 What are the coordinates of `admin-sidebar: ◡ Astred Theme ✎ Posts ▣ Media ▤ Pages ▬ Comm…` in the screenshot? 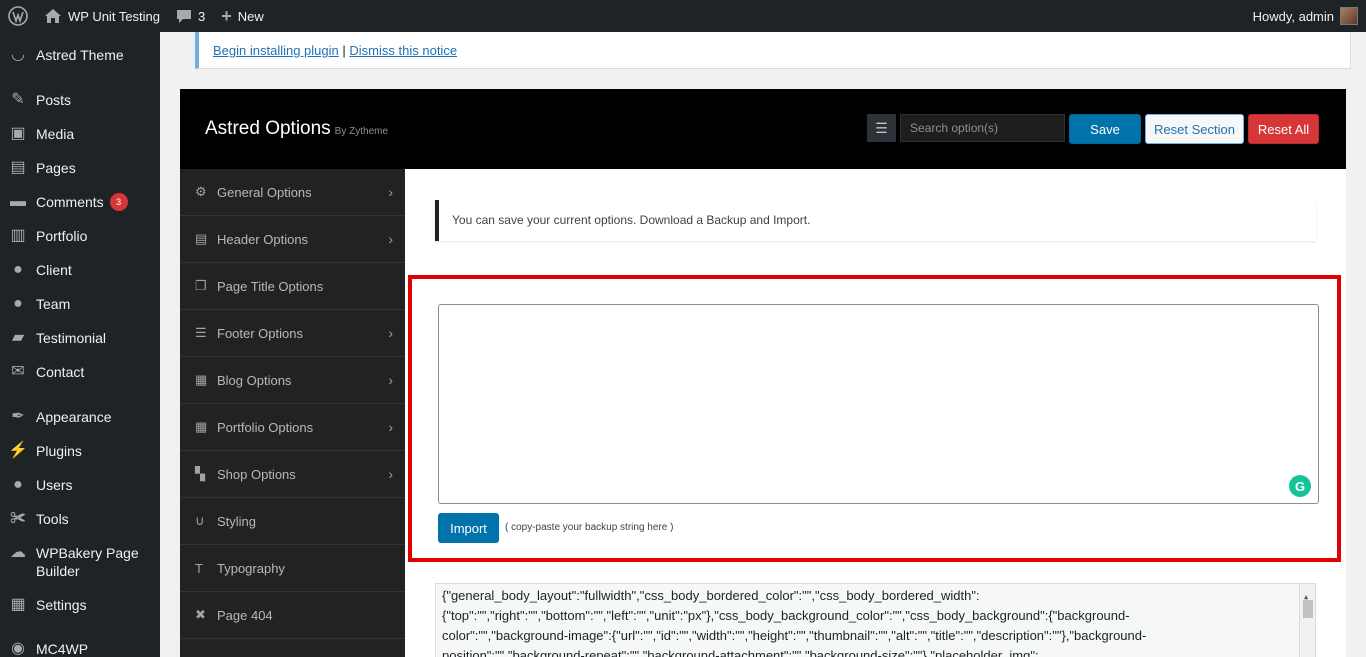 It's located at (80, 344).